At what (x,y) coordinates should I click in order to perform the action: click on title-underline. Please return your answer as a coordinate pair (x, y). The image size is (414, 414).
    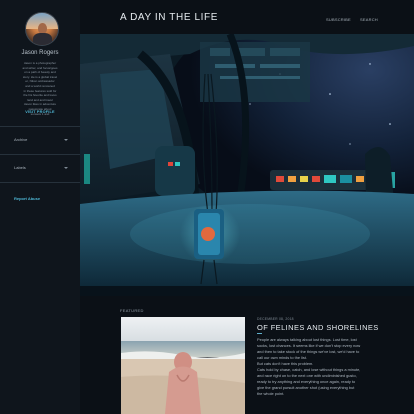
    Looking at the image, I should click on (259, 333).